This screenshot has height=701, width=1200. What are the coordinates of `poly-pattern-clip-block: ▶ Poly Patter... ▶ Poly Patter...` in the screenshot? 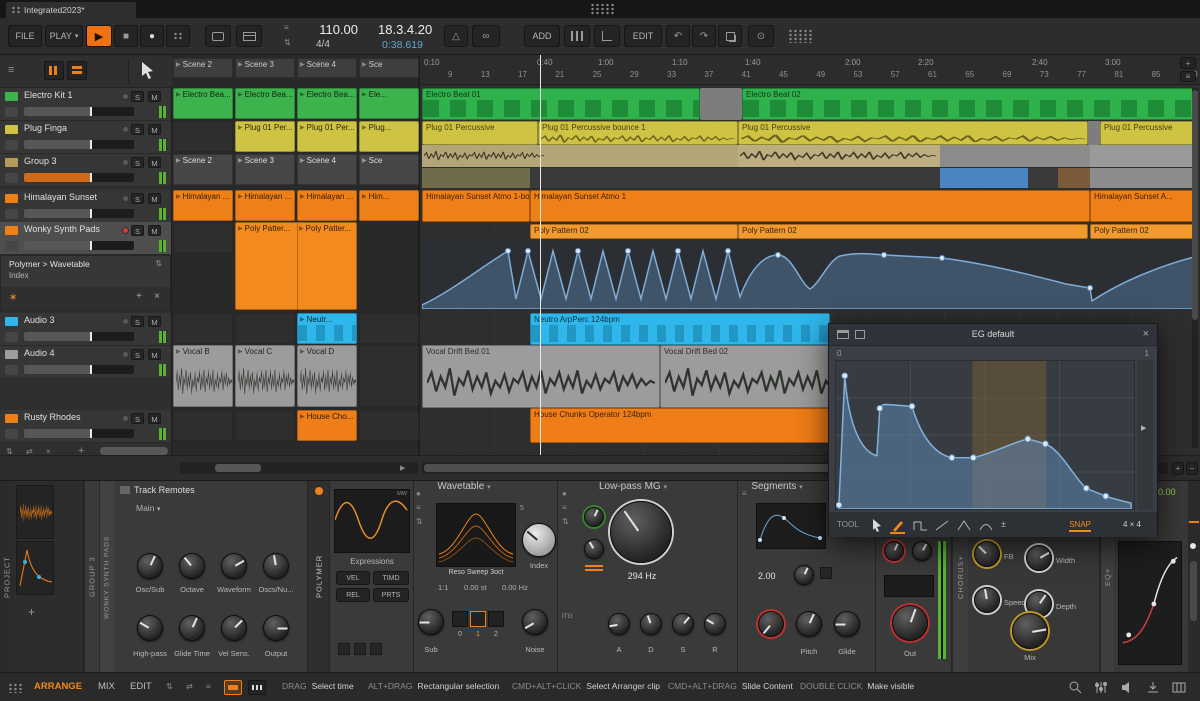 It's located at (296, 266).